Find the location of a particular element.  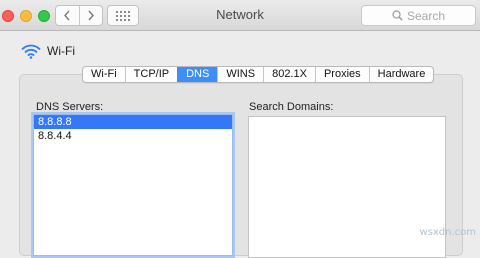

list-item: 8.8.8.8 is located at coordinates (133, 122).